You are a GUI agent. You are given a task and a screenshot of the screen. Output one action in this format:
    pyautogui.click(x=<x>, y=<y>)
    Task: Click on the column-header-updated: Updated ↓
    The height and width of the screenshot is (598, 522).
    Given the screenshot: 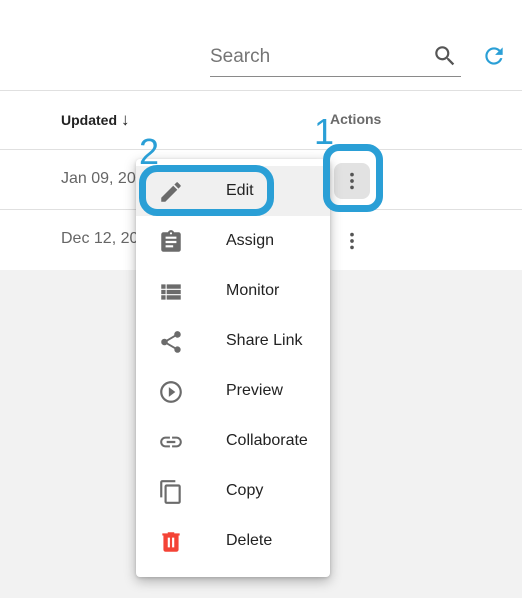 What is the action you would take?
    pyautogui.click(x=95, y=119)
    